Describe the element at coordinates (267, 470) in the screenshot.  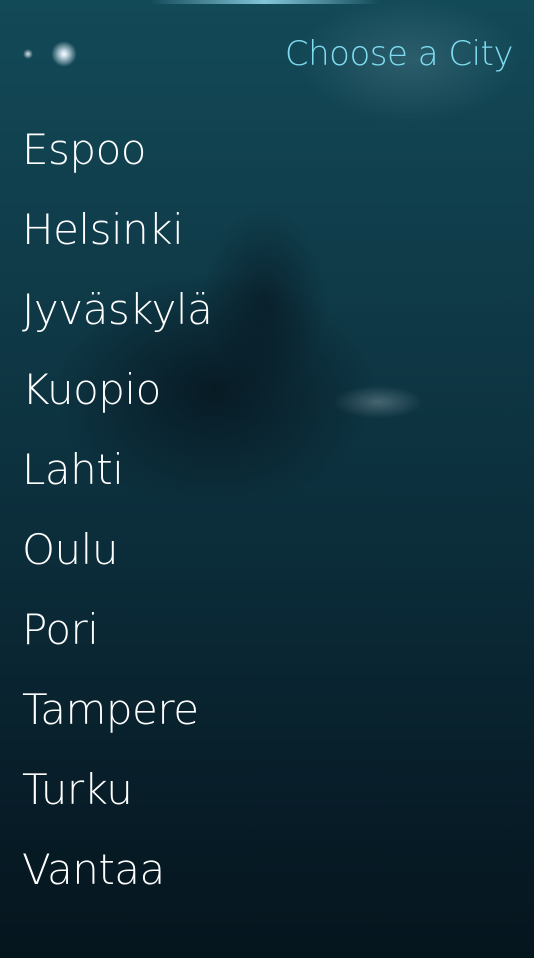
I see `list-item-city: Lahti` at that location.